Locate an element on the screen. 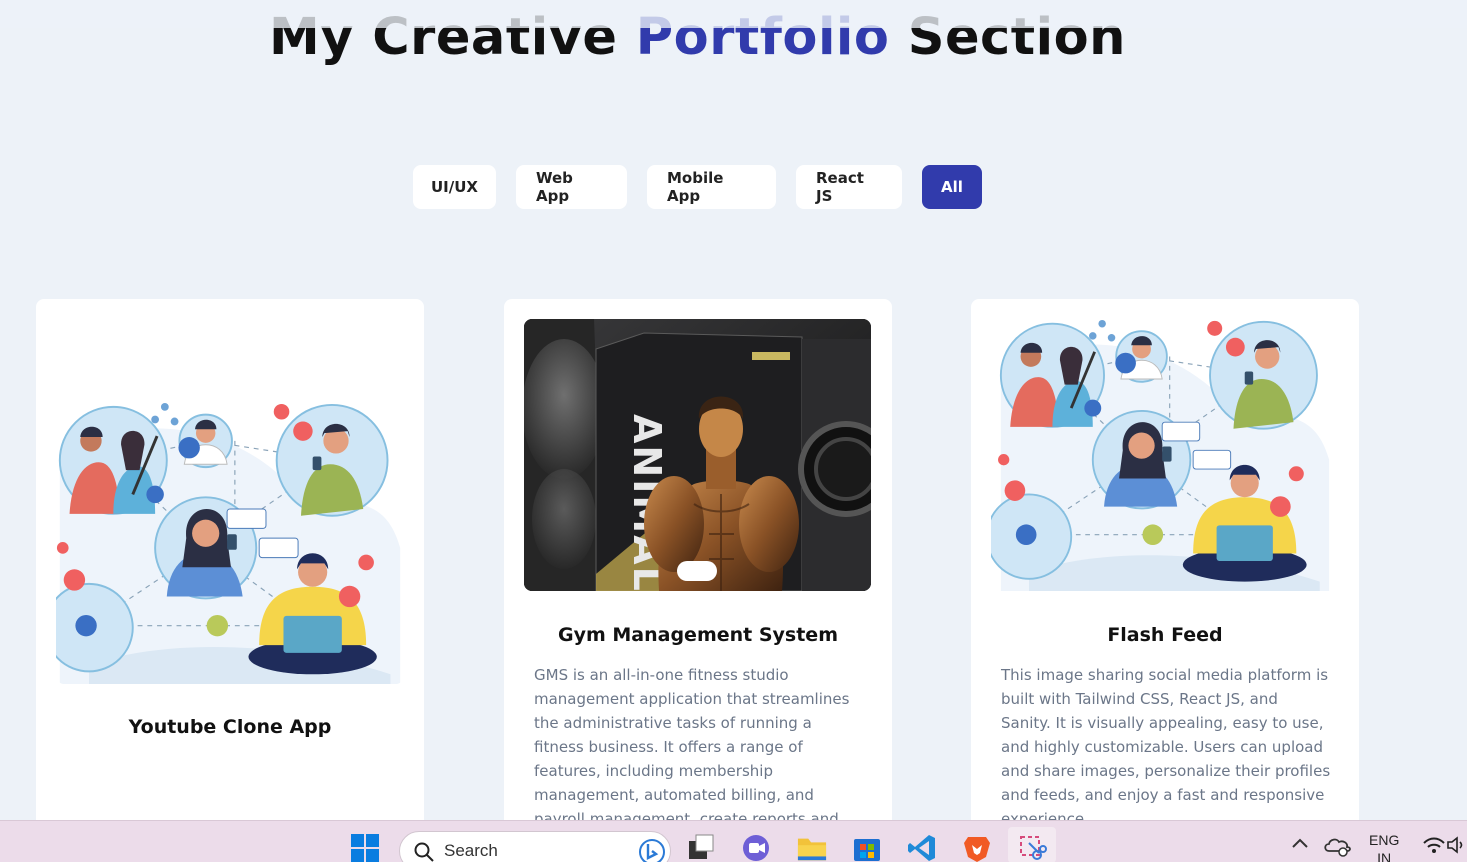  language-indicator: ENG IN is located at coordinates (1384, 846).